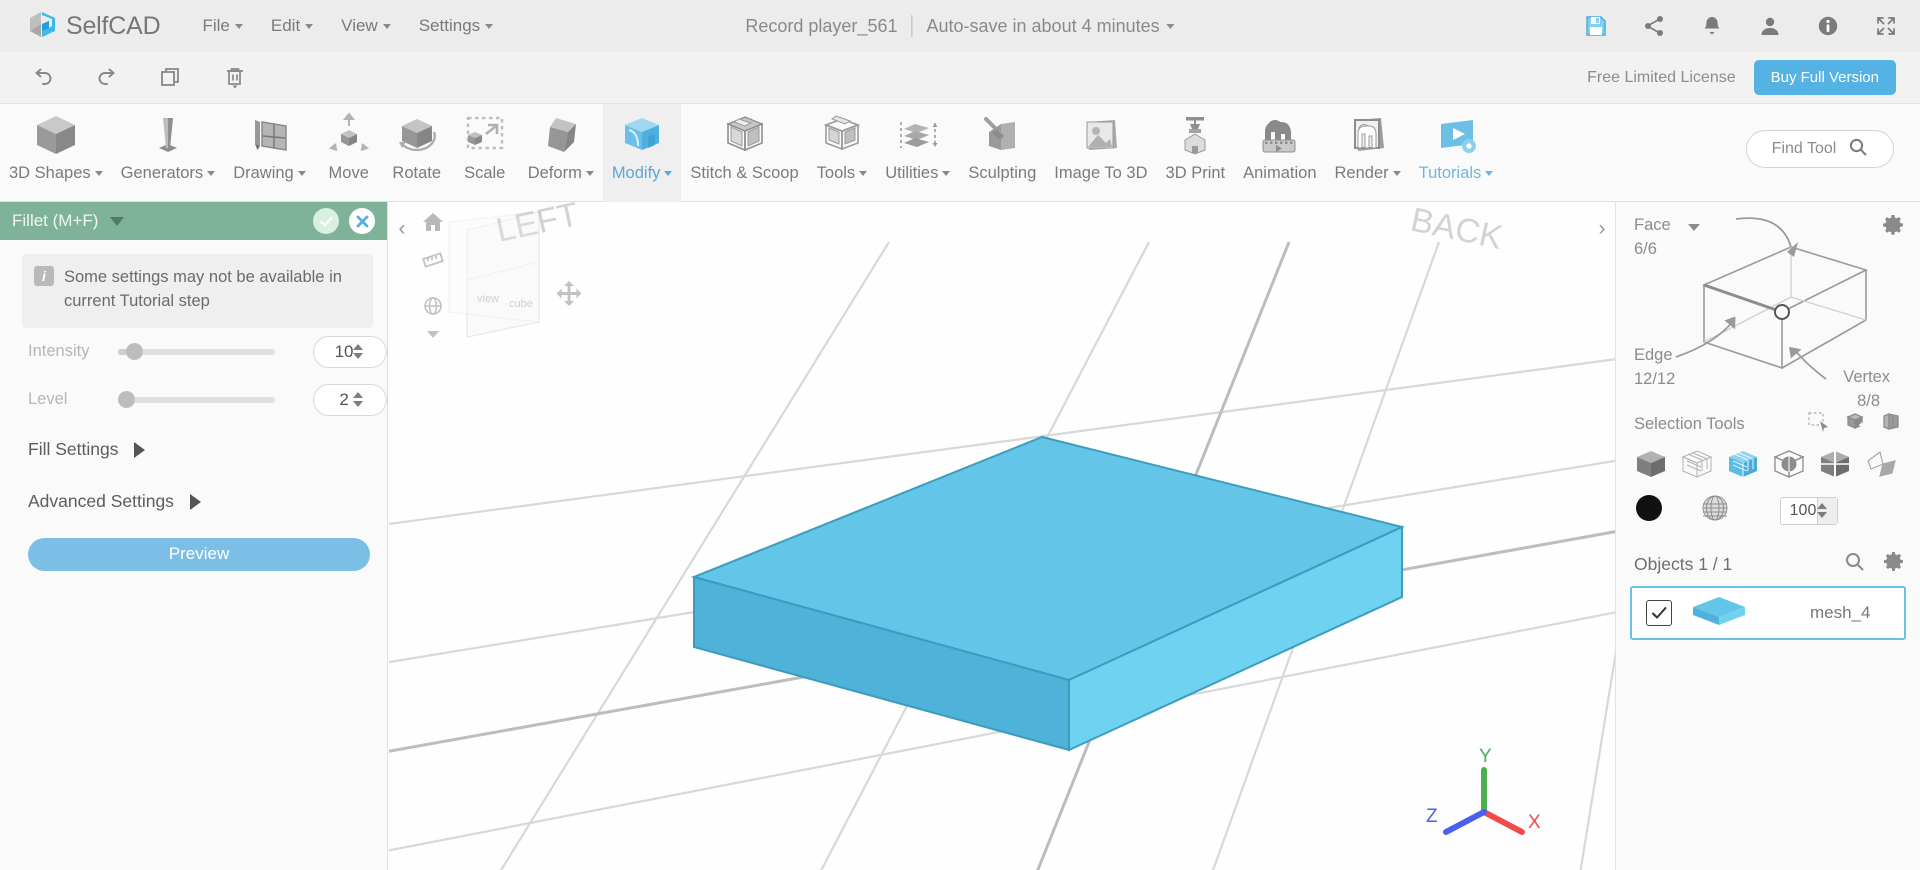 Image resolution: width=1920 pixels, height=870 pixels. I want to click on objects-header-icons, so click(1874, 564).